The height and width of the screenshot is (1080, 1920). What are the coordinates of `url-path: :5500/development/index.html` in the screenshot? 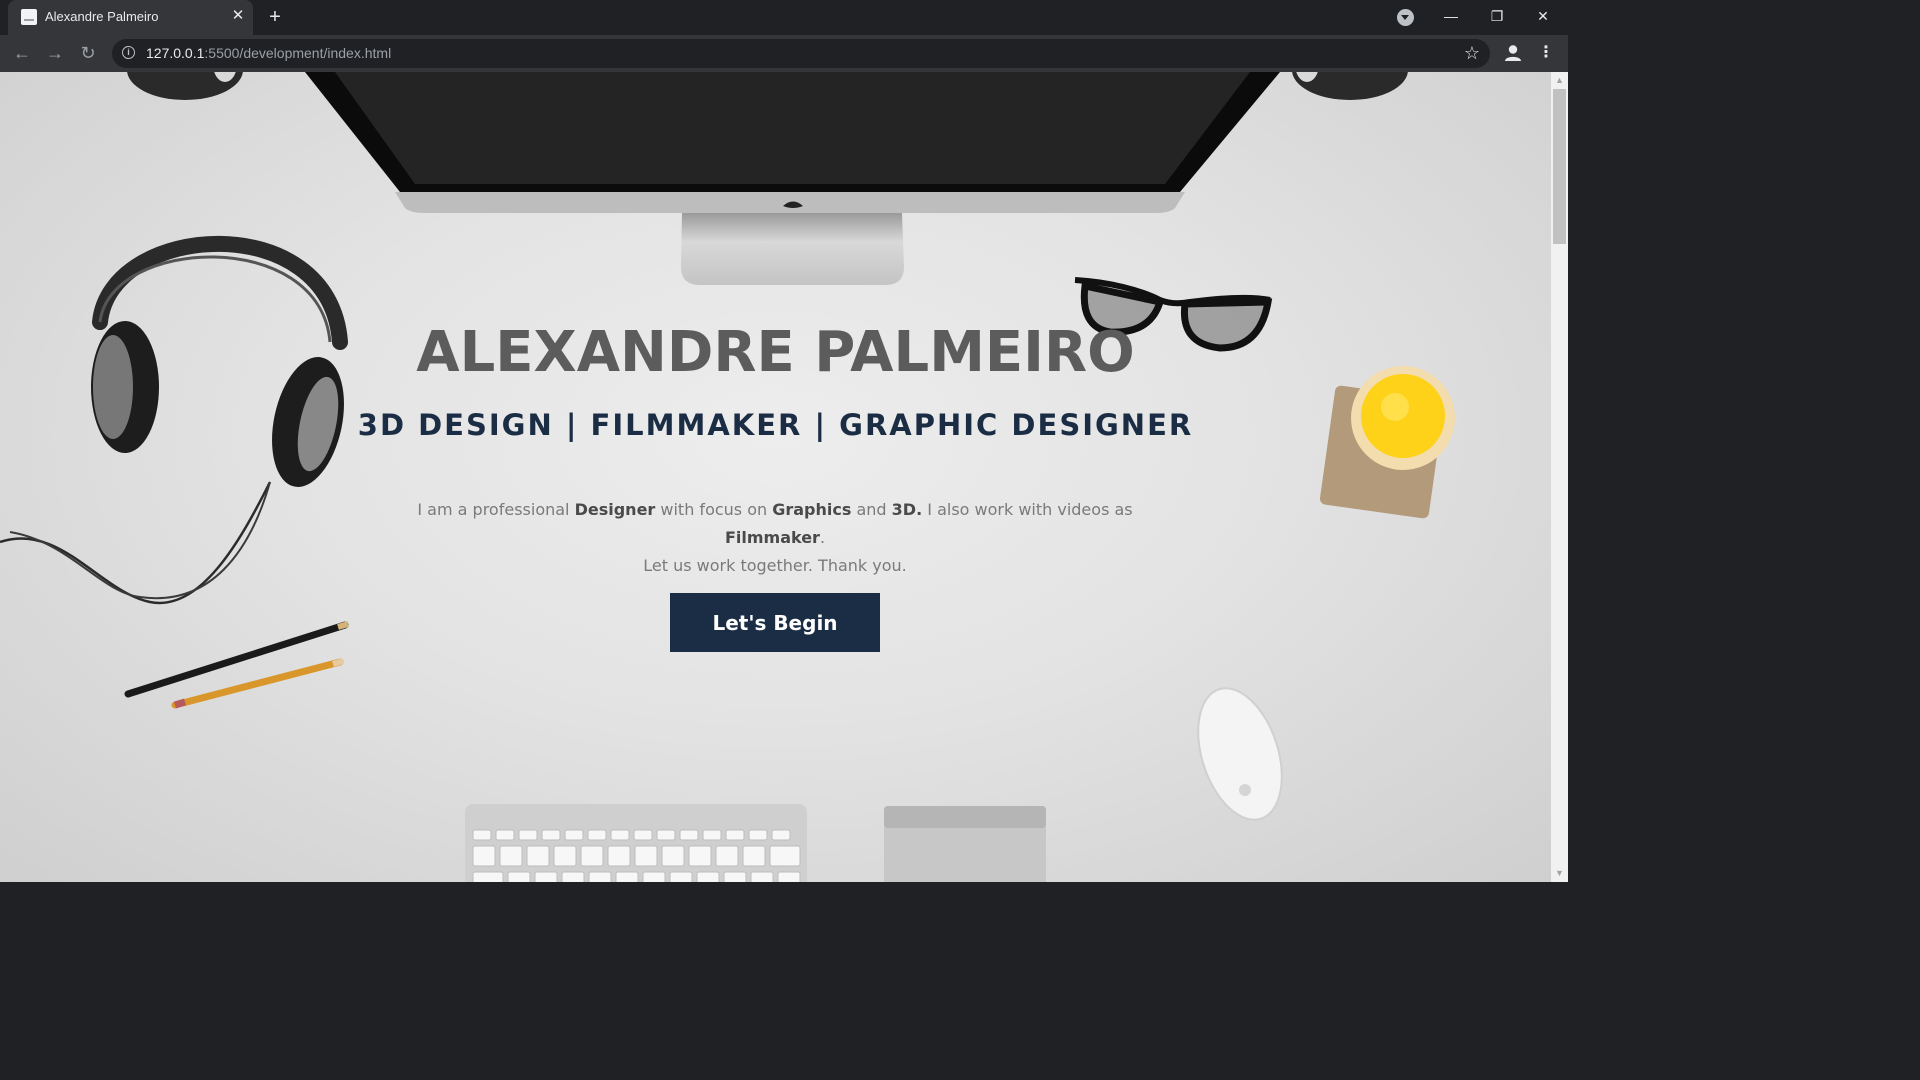 It's located at (298, 53).